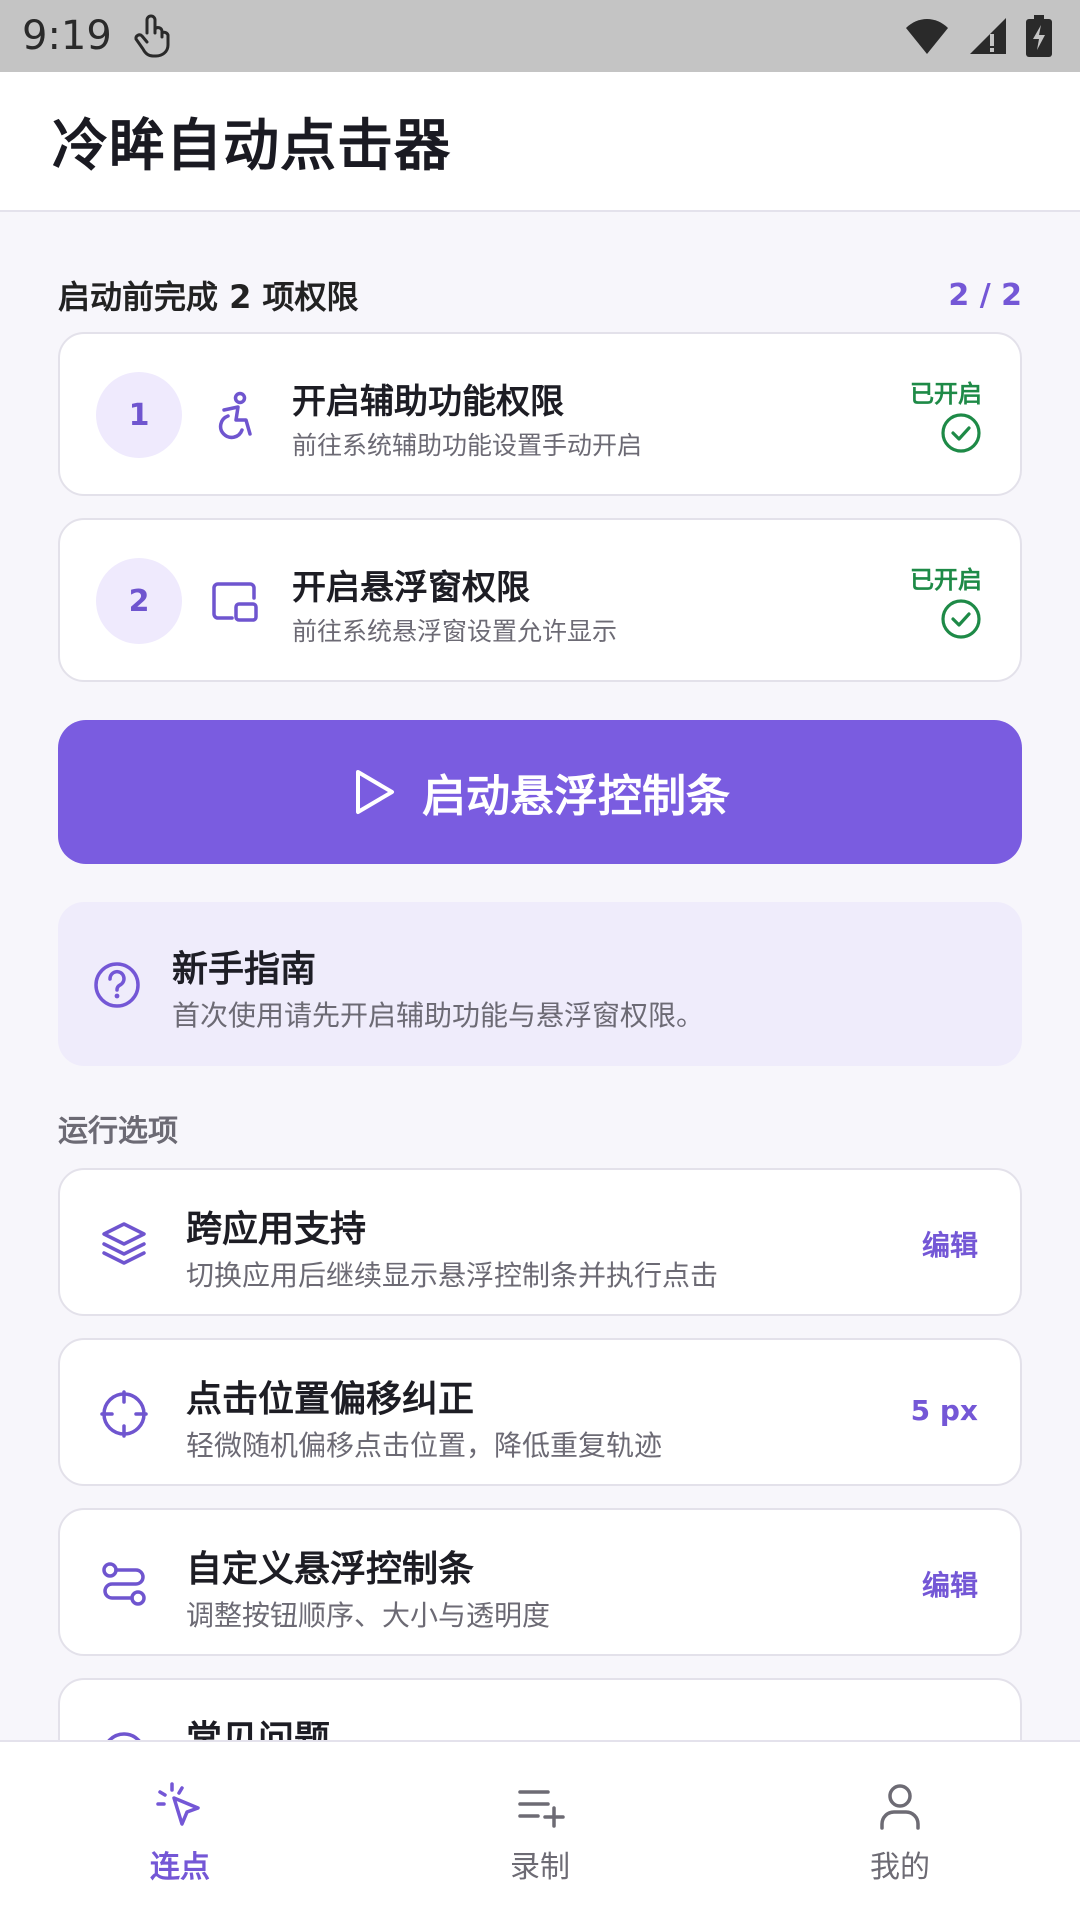  I want to click on permission-title: 开启悬浮窗权限, so click(411, 588).